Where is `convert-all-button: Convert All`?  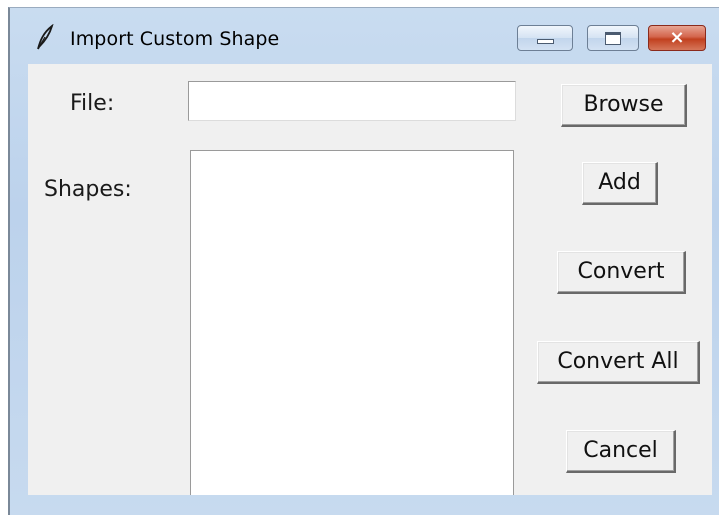
convert-all-button: Convert All is located at coordinates (618, 362).